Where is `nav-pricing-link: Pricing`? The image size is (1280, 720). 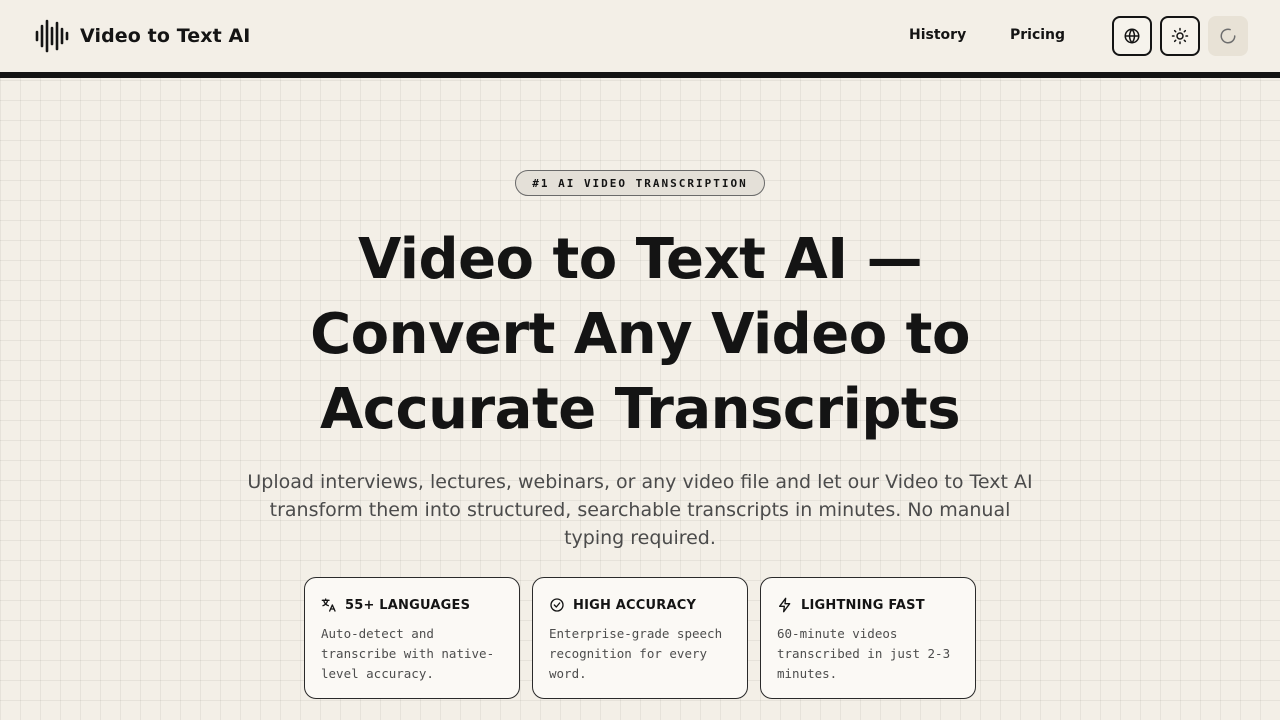 nav-pricing-link: Pricing is located at coordinates (1037, 35).